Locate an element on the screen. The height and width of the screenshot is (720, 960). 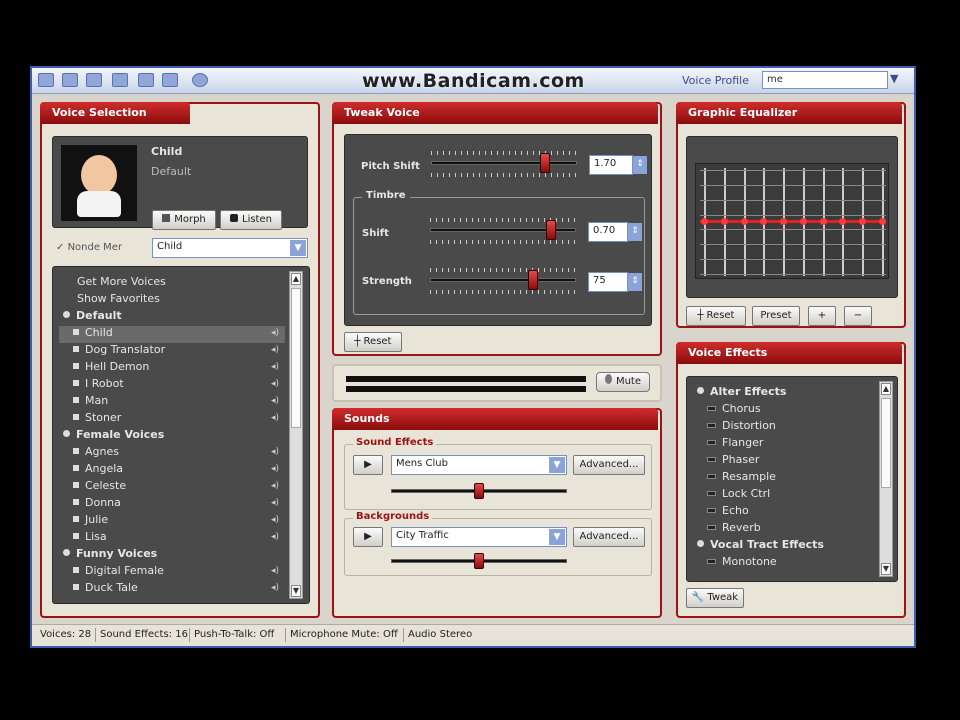
nonde-mer-checkbox: ✓ Nonde Mer is located at coordinates (102, 251).